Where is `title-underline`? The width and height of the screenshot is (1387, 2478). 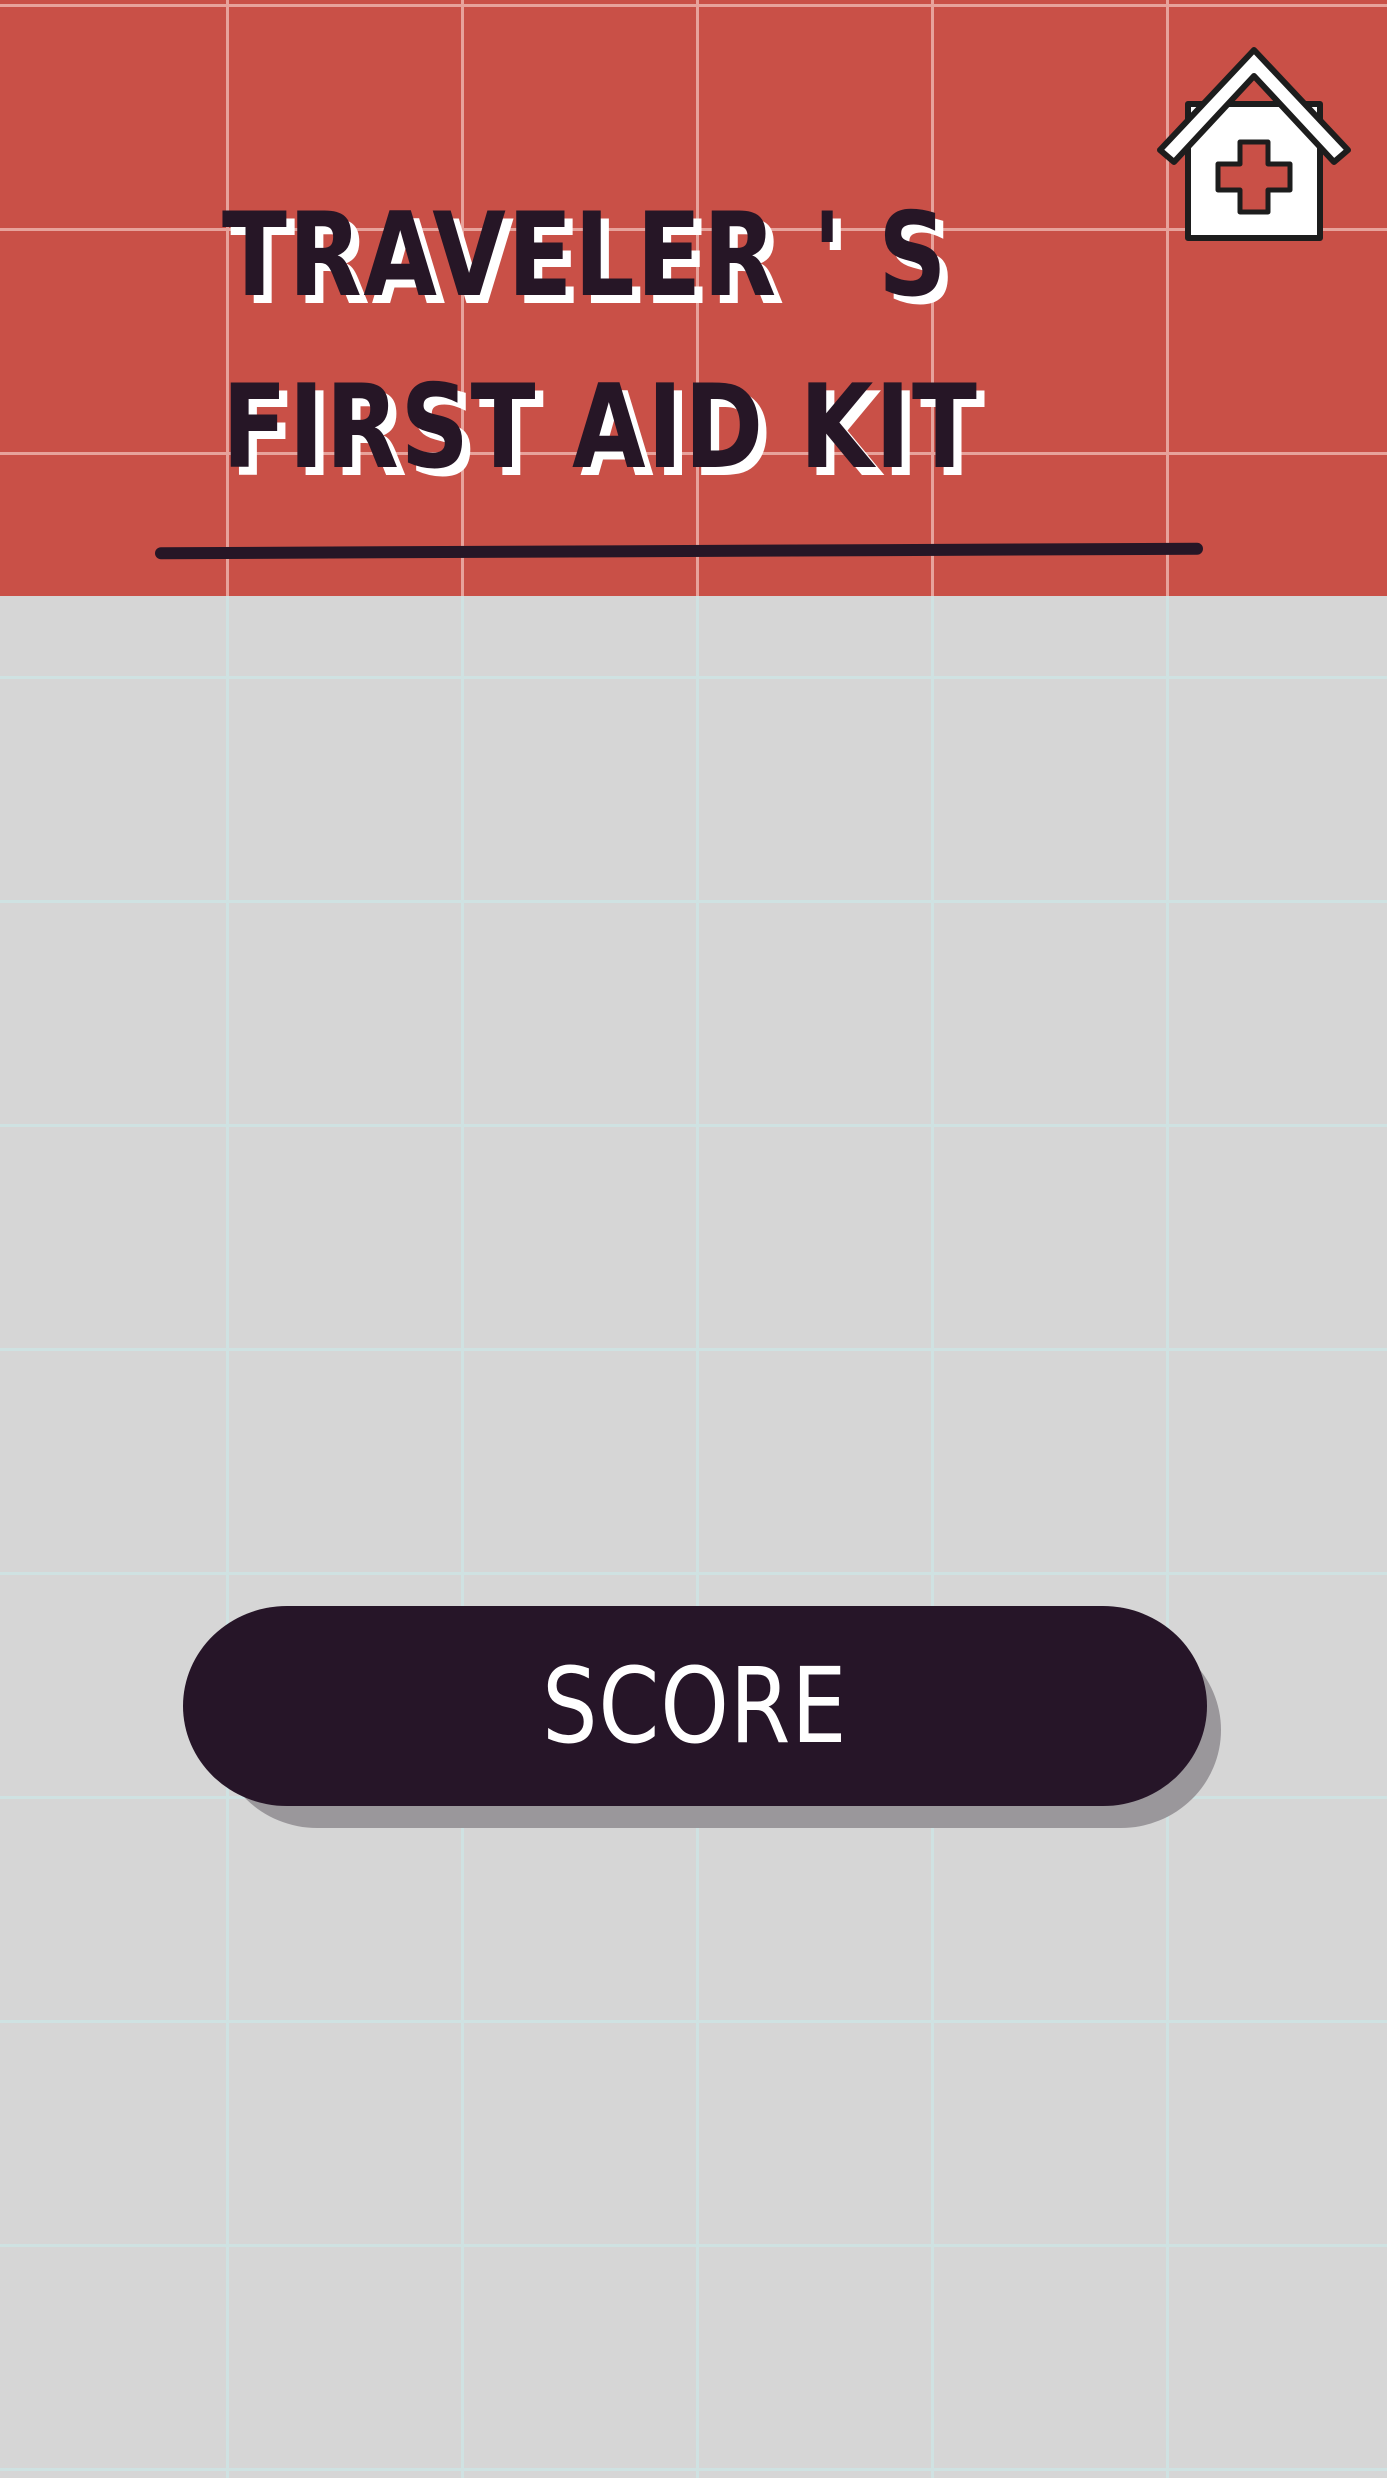 title-underline is located at coordinates (679, 551).